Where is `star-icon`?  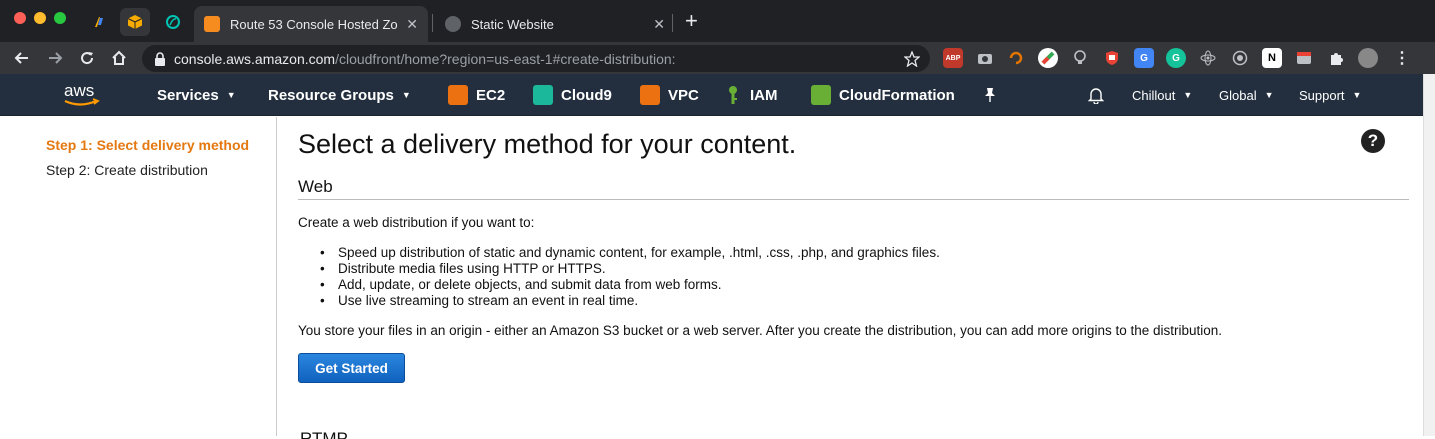
star-icon is located at coordinates (912, 58).